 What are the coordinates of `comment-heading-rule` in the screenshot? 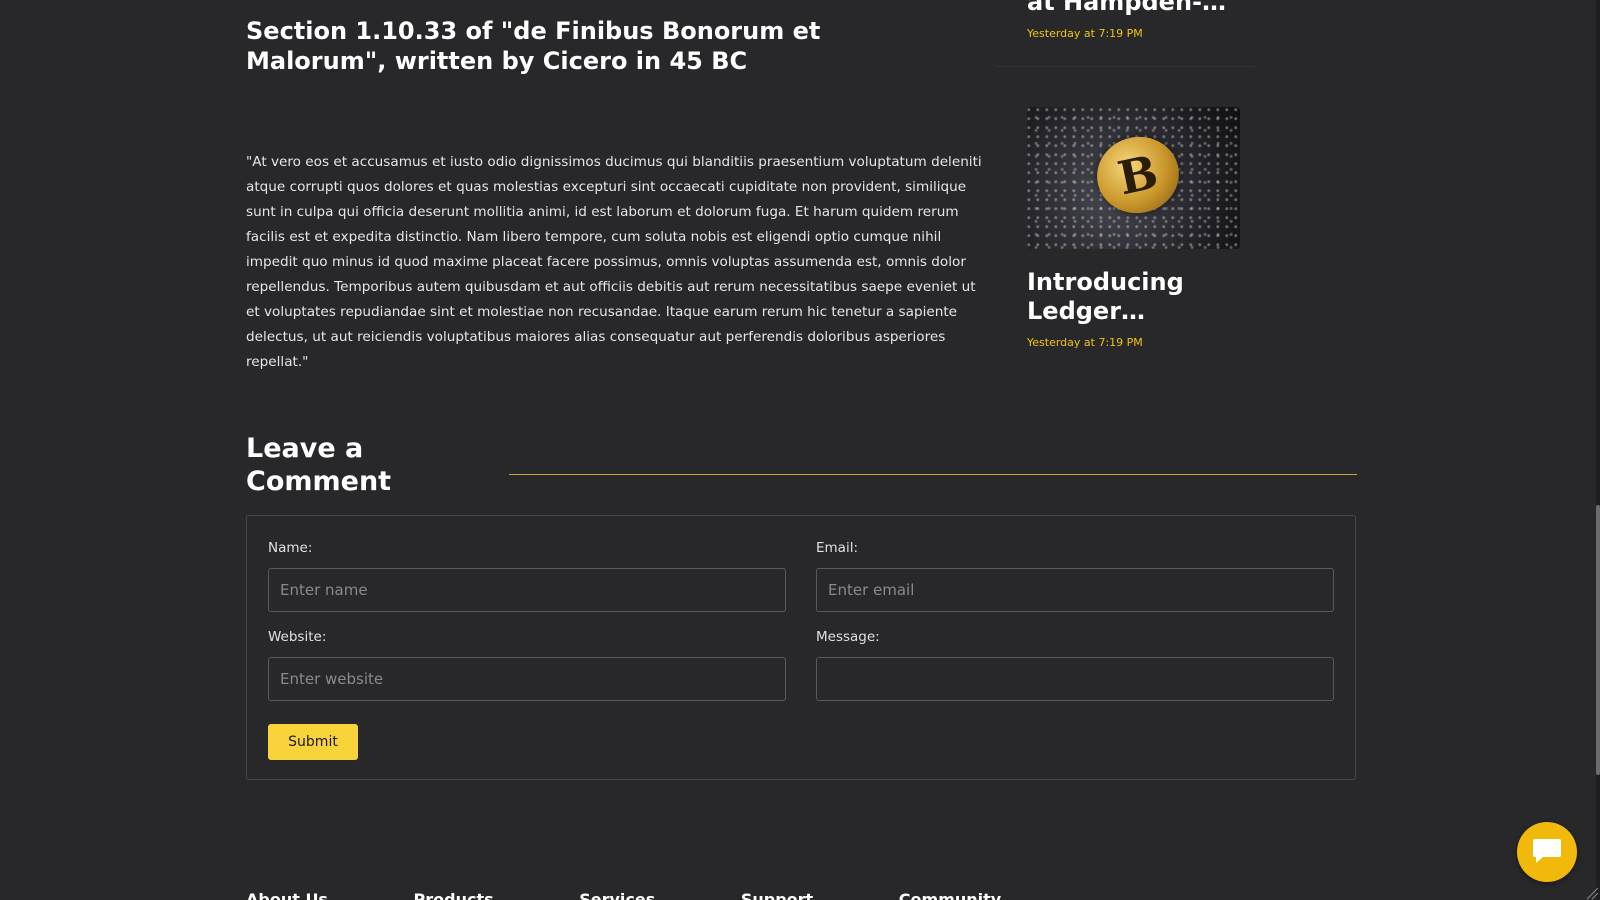 It's located at (933, 474).